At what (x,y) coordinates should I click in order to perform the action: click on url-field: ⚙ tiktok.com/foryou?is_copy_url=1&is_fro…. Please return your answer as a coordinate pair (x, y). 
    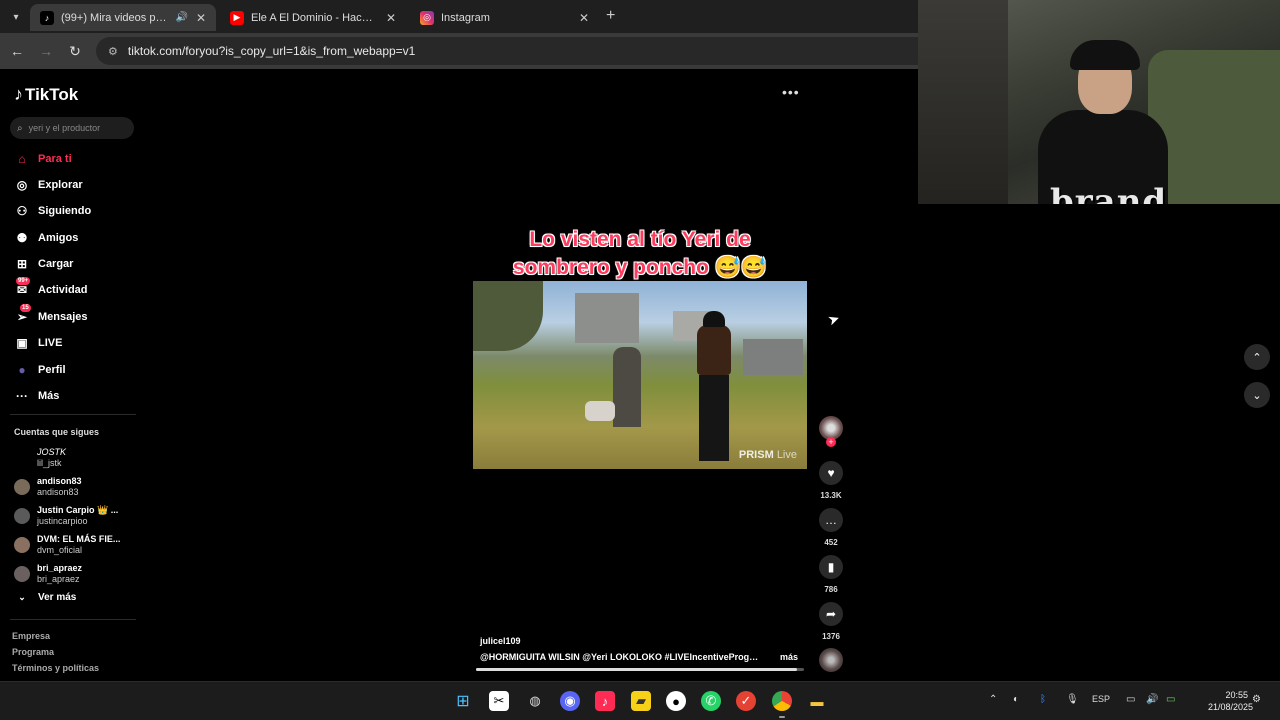
    Looking at the image, I should click on (507, 51).